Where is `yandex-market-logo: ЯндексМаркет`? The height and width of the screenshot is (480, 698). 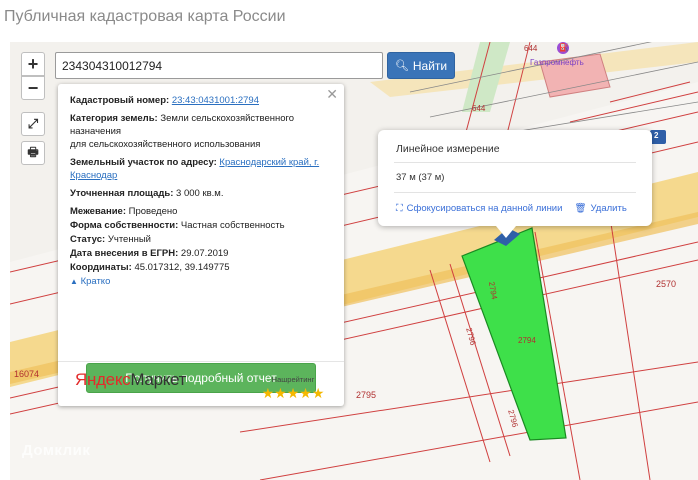
yandex-market-logo: ЯндексМаркет is located at coordinates (131, 379).